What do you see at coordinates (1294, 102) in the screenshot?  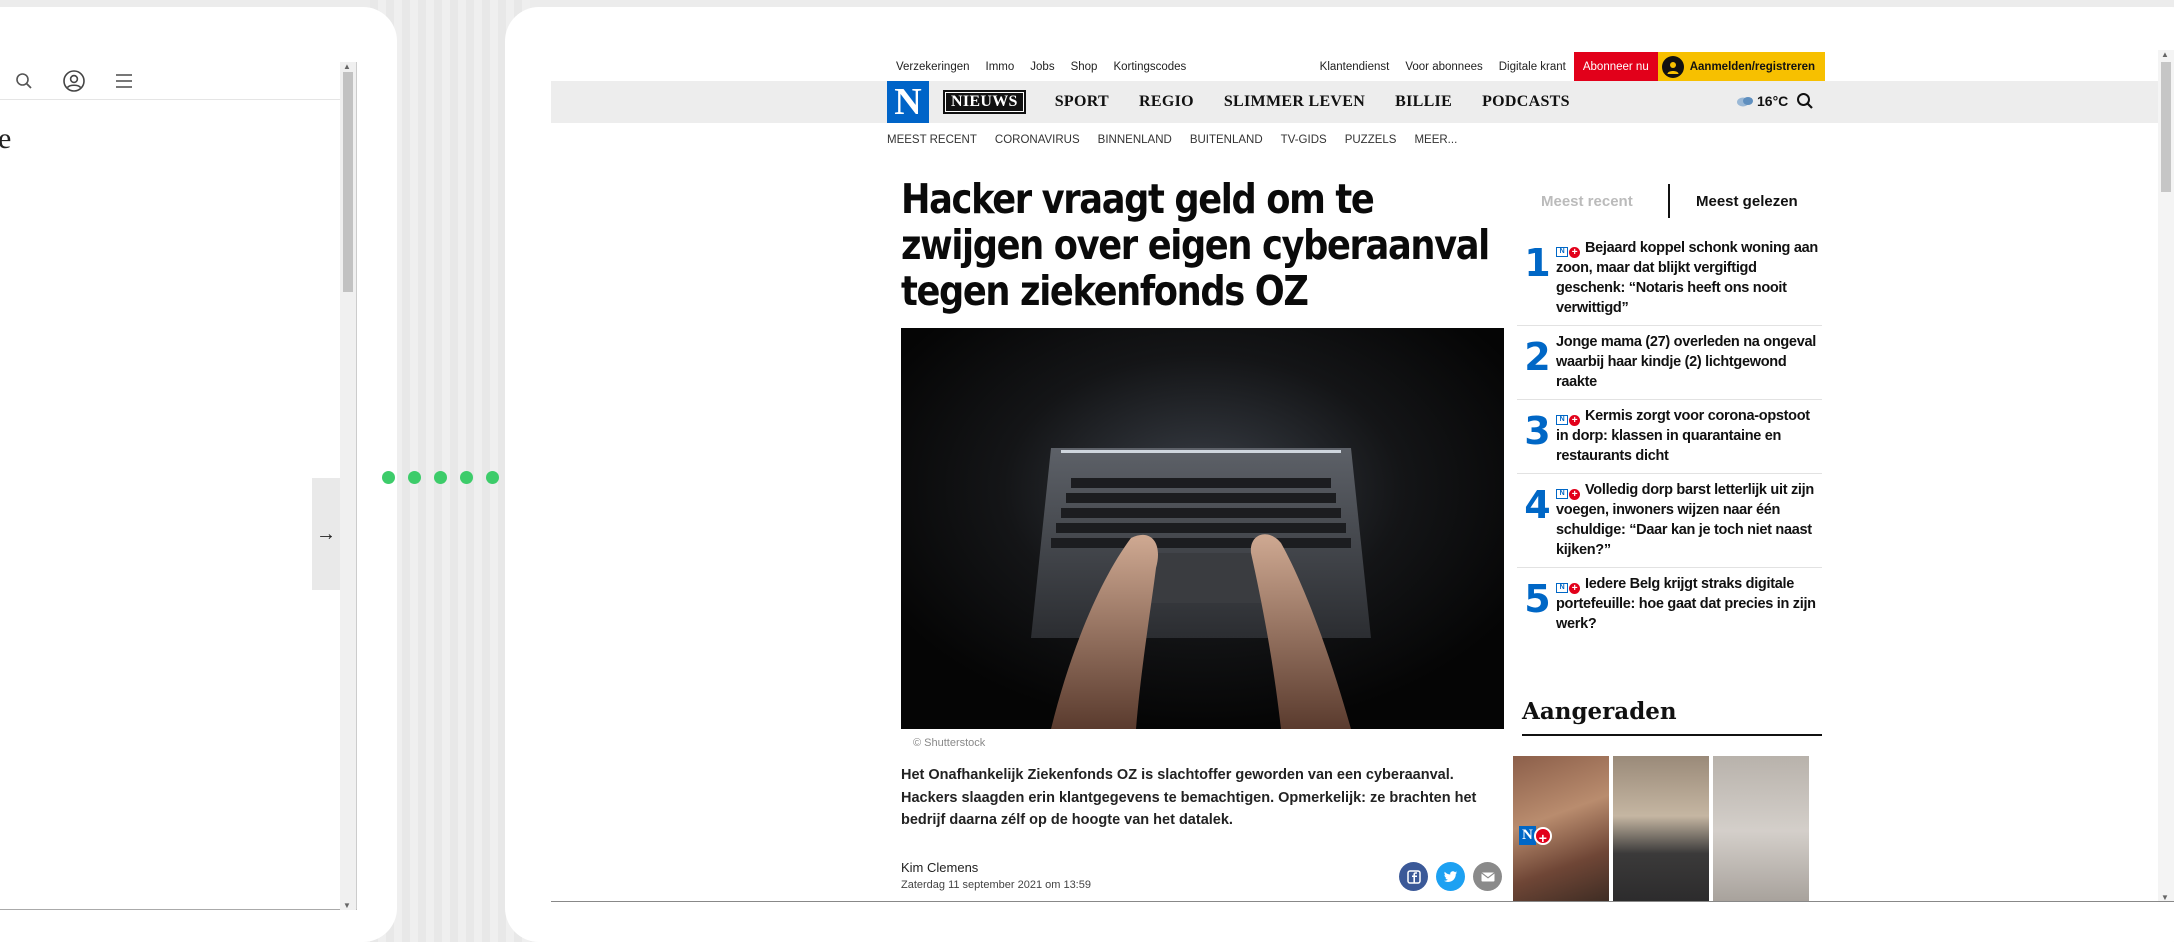 I see `nav-item-slimmer-leven: SLIMMER LEVEN` at bounding box center [1294, 102].